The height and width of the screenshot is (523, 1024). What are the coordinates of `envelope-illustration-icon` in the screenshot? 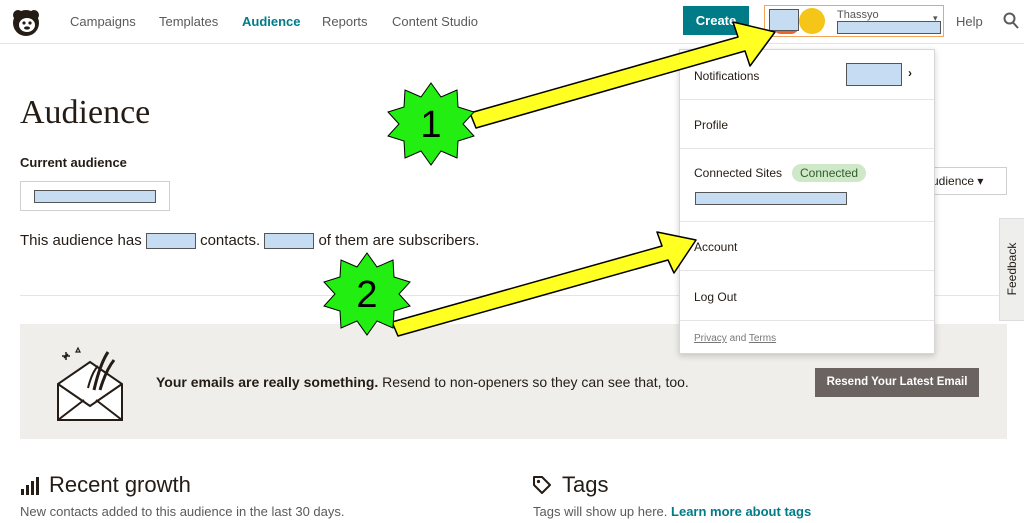 It's located at (90, 383).